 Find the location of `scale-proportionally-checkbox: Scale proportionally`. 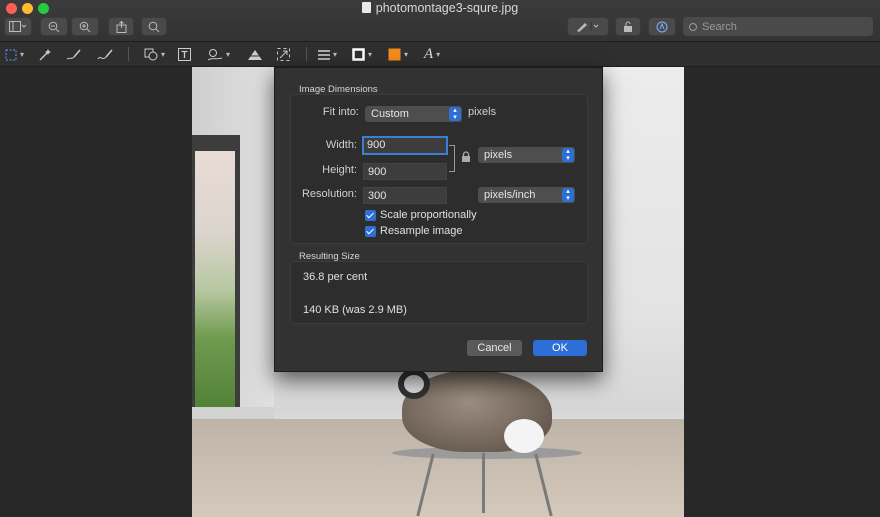

scale-proportionally-checkbox: Scale proportionally is located at coordinates (421, 215).